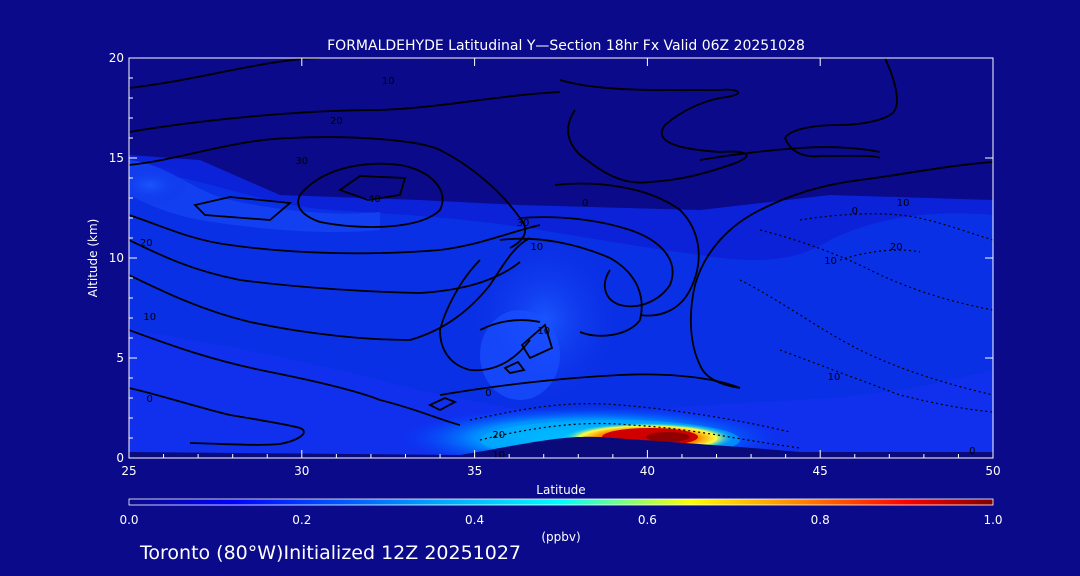 The width and height of the screenshot is (1080, 576). I want to click on y-tick-label: 20, so click(116, 58).